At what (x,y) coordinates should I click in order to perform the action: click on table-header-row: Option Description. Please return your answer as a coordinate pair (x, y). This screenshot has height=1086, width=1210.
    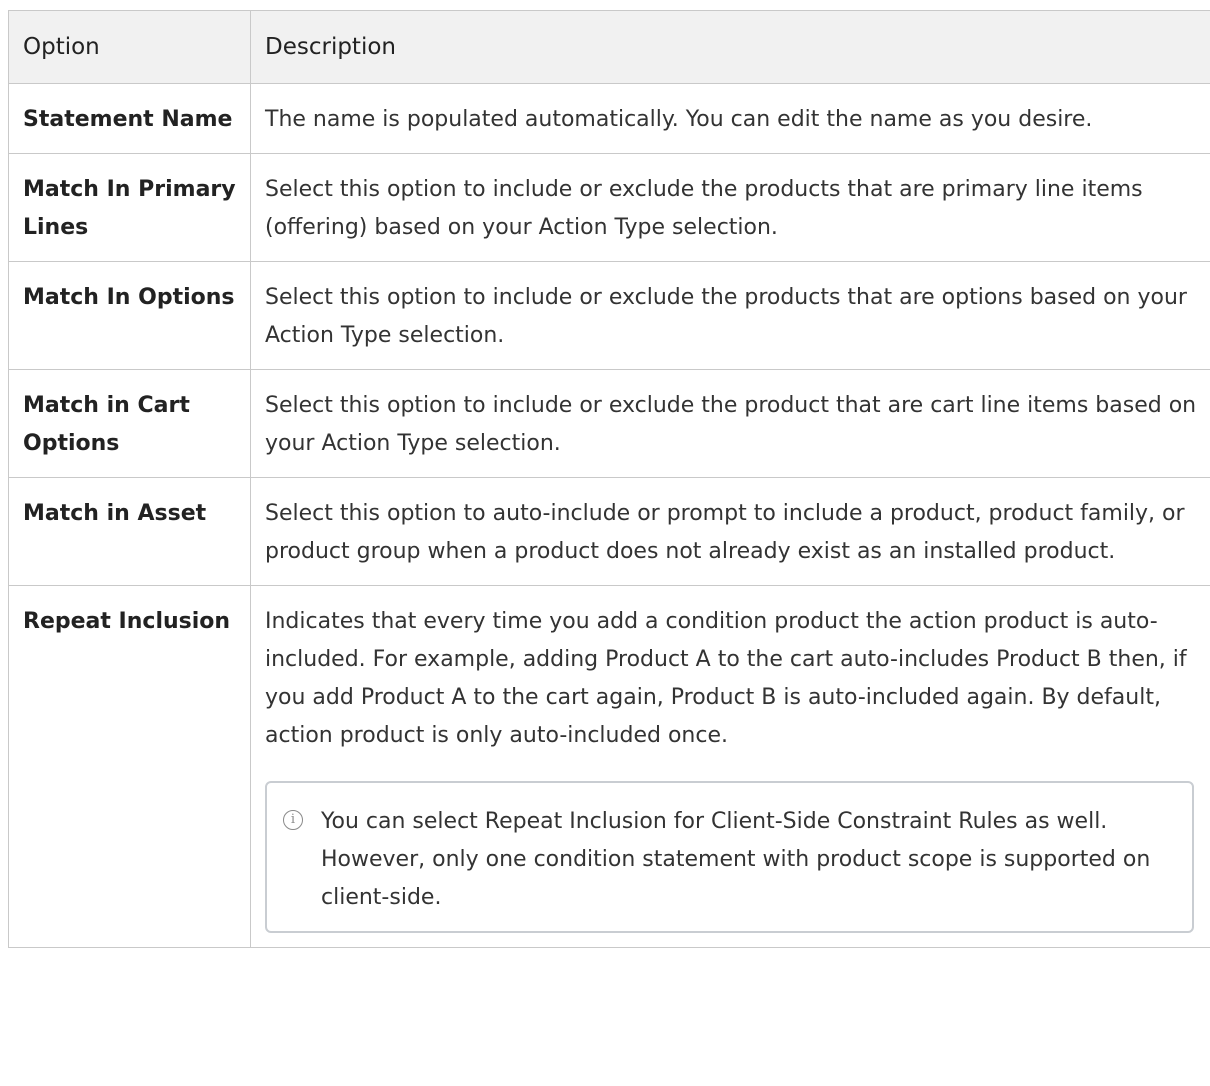
    Looking at the image, I should click on (609, 47).